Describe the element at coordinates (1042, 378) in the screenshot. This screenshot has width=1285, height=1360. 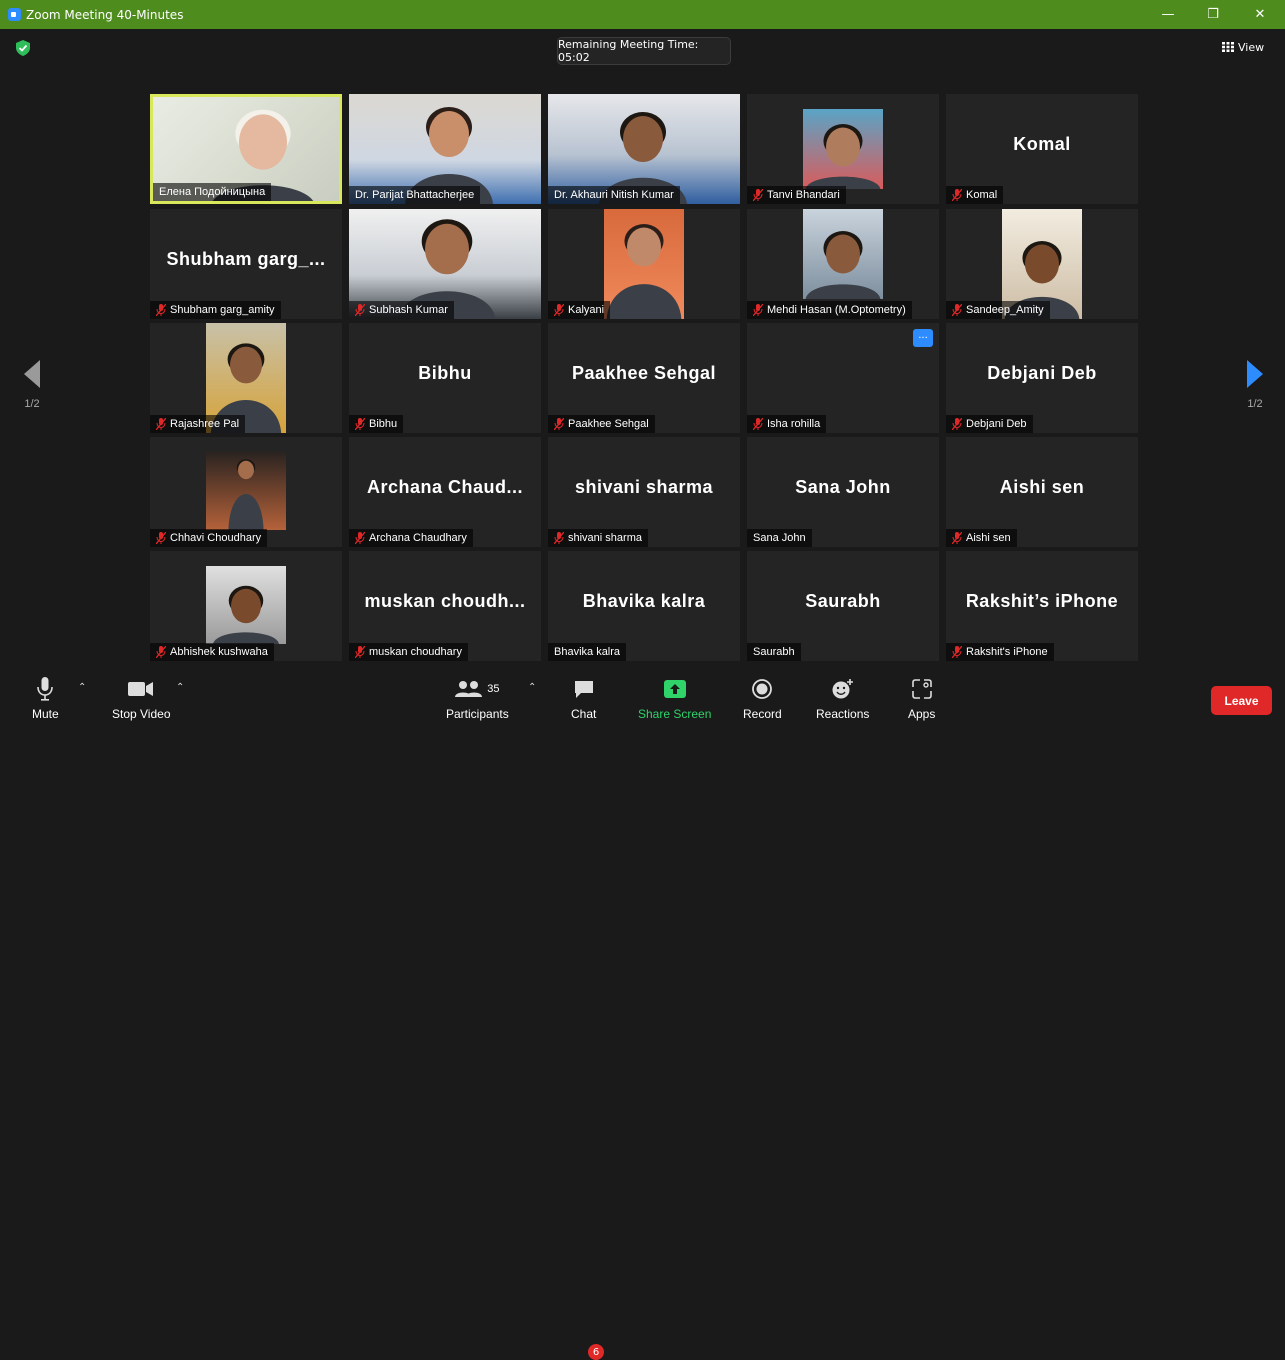
I see `participant-tile: Debjani Deb Debjani Deb` at that location.